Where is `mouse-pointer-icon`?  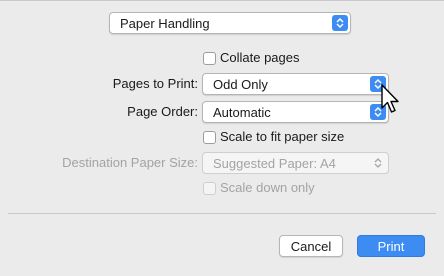
mouse-pointer-icon is located at coordinates (390, 98).